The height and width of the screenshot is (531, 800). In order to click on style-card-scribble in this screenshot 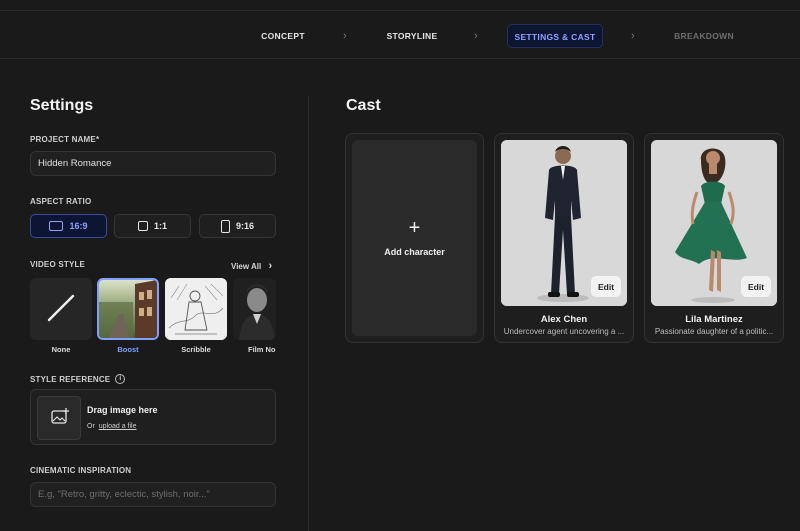, I will do `click(196, 309)`.